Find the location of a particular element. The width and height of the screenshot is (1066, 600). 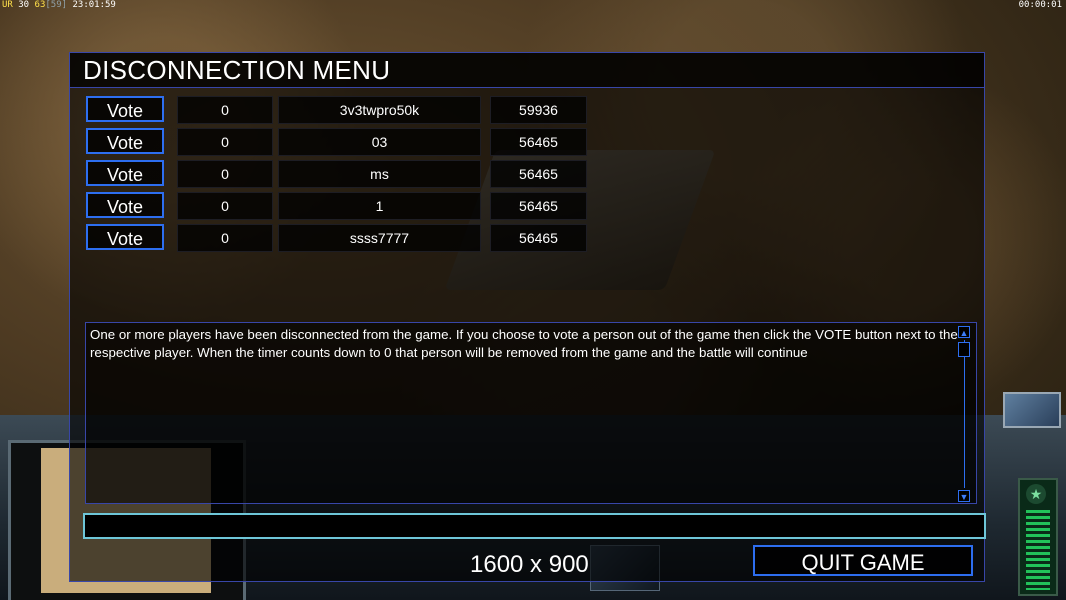

fps-bracket: [59] is located at coordinates (56, 5).